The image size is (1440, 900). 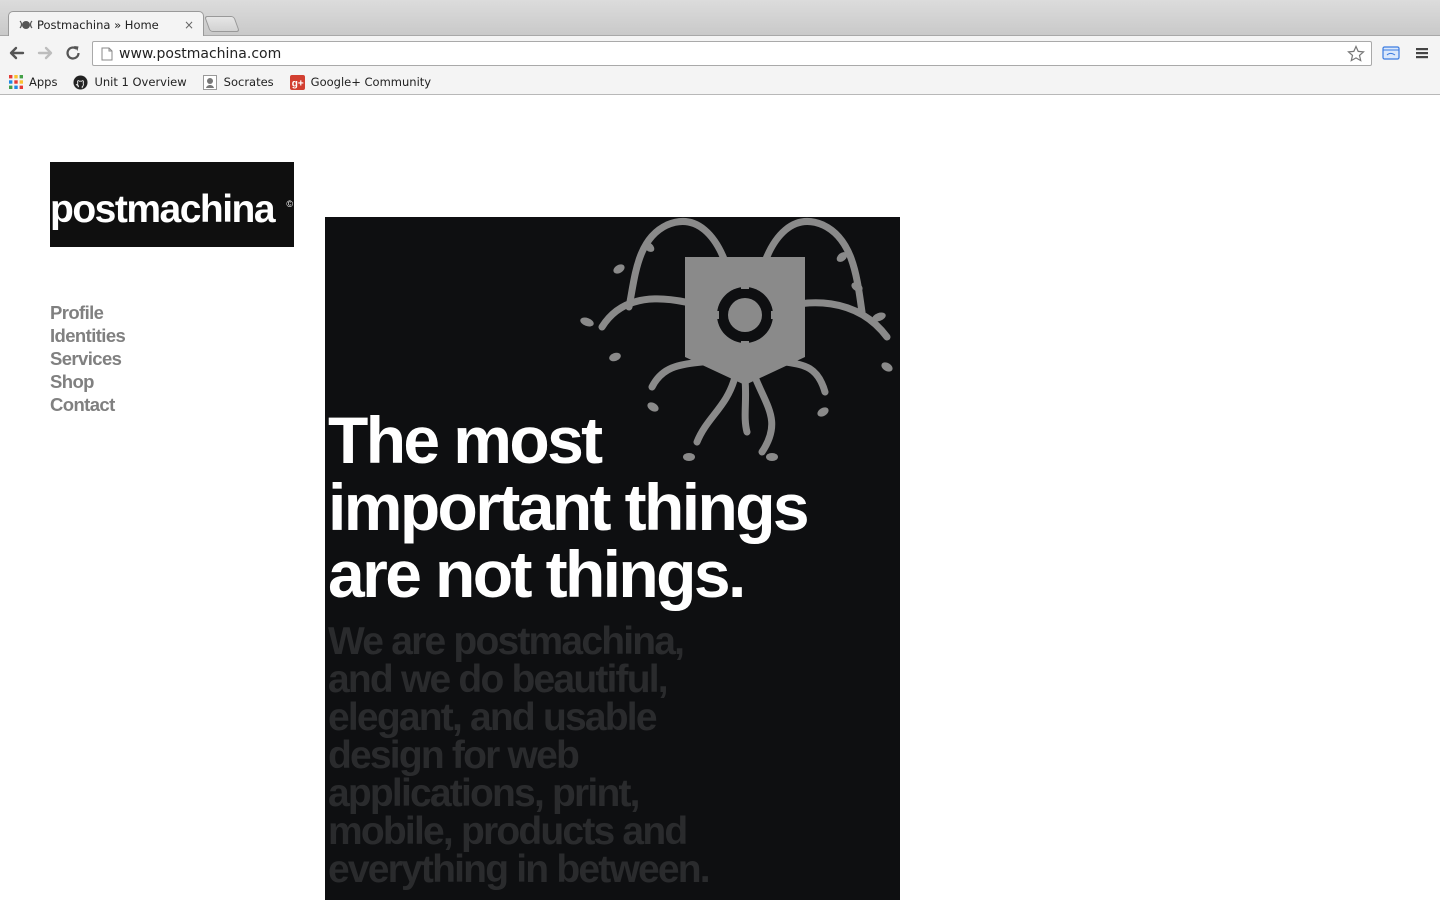 I want to click on tab-close-icon: ×, so click(x=189, y=25).